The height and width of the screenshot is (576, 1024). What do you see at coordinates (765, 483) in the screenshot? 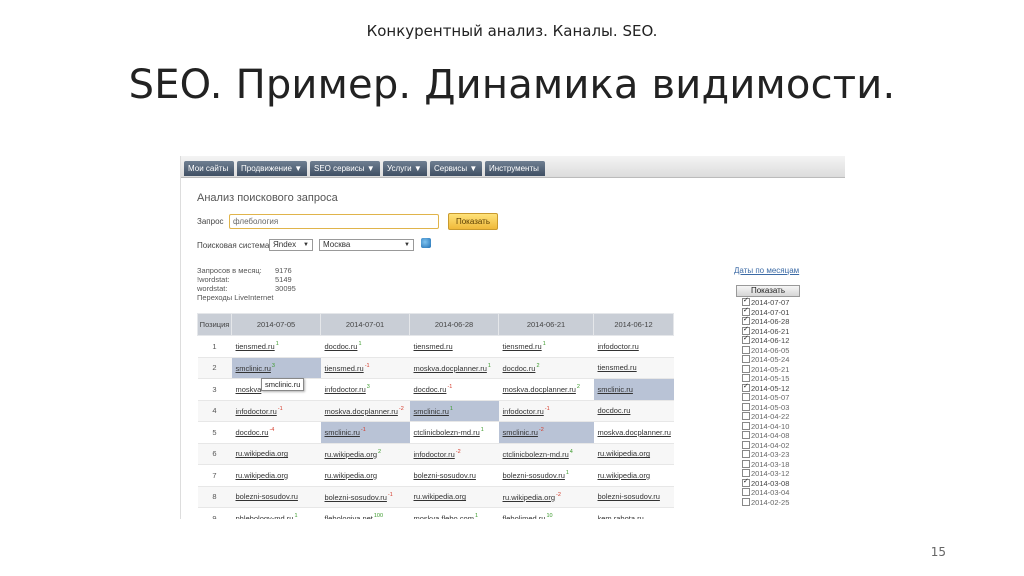
I see `date-checkbox-item: 2014-03-08` at bounding box center [765, 483].